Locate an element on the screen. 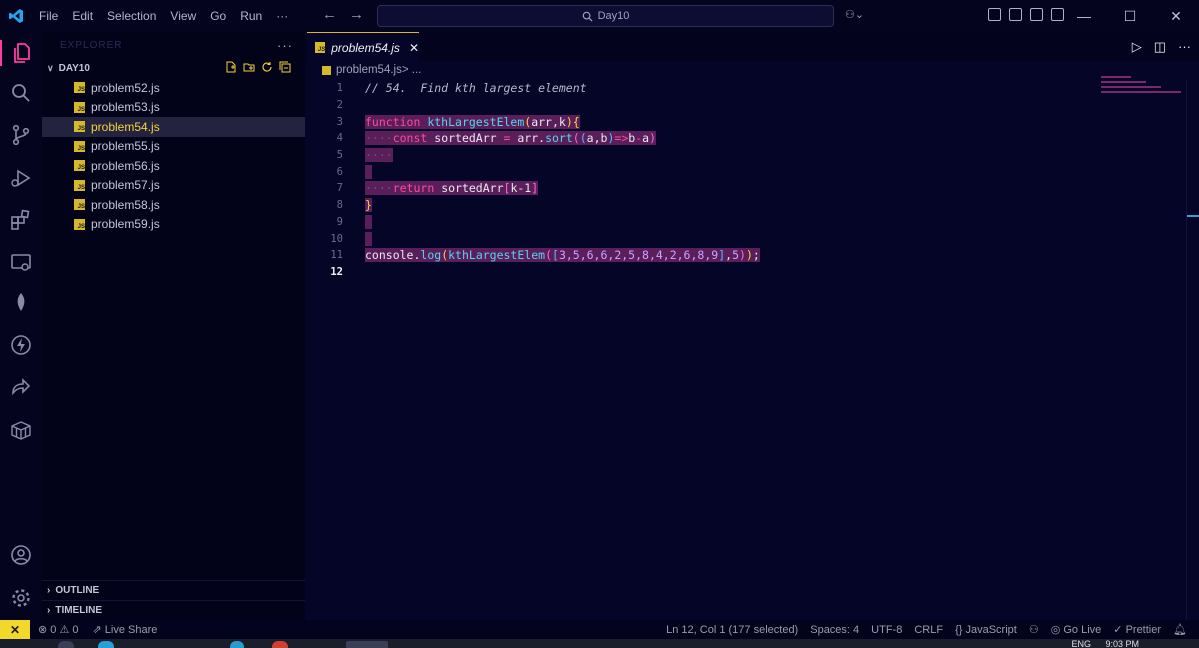 The image size is (1199, 648). file-name: problem52.js is located at coordinates (125, 87).